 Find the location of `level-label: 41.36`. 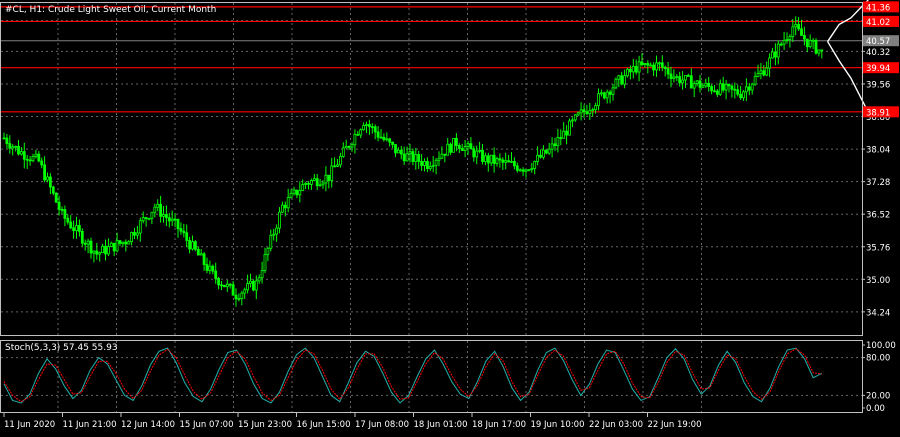

level-label: 41.36 is located at coordinates (878, 8).